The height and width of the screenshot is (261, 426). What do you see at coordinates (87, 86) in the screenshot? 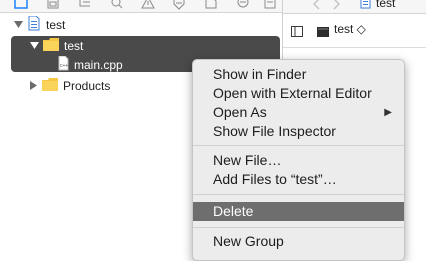
I see `folder-label: Products` at bounding box center [87, 86].